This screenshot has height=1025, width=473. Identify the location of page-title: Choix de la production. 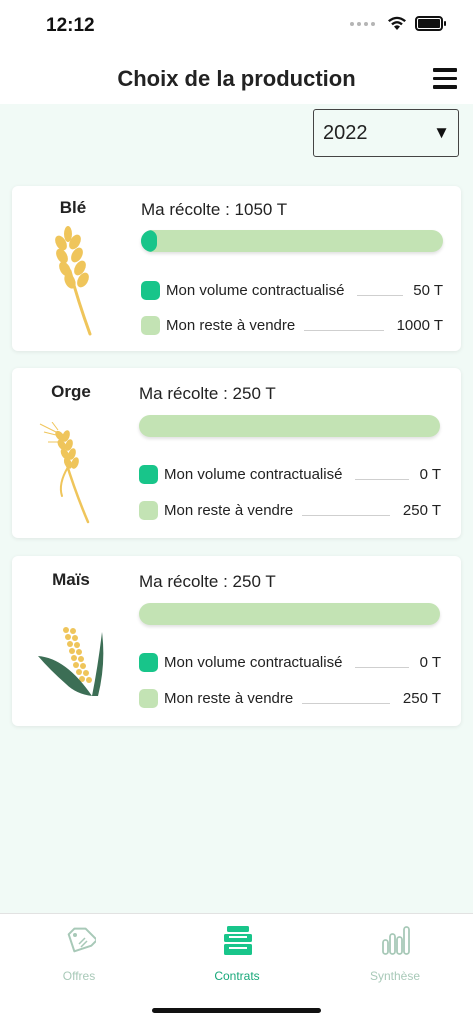
(236, 78).